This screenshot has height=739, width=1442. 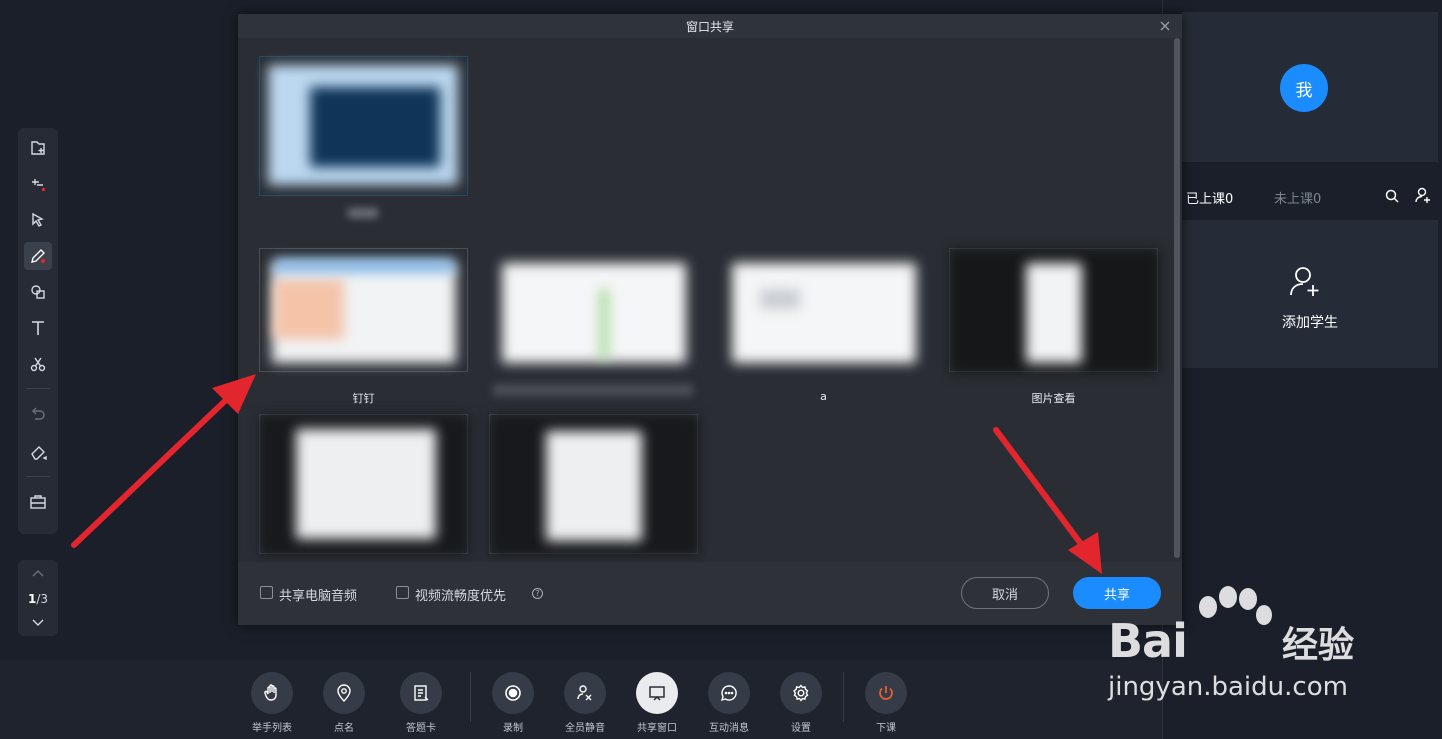 What do you see at coordinates (513, 693) in the screenshot?
I see `record-icon` at bounding box center [513, 693].